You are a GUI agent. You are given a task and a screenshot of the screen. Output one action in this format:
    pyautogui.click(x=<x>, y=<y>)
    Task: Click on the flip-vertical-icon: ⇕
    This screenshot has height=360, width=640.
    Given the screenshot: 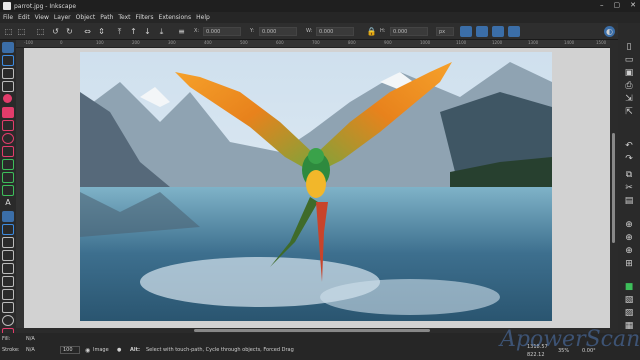 What is the action you would take?
    pyautogui.click(x=101, y=31)
    